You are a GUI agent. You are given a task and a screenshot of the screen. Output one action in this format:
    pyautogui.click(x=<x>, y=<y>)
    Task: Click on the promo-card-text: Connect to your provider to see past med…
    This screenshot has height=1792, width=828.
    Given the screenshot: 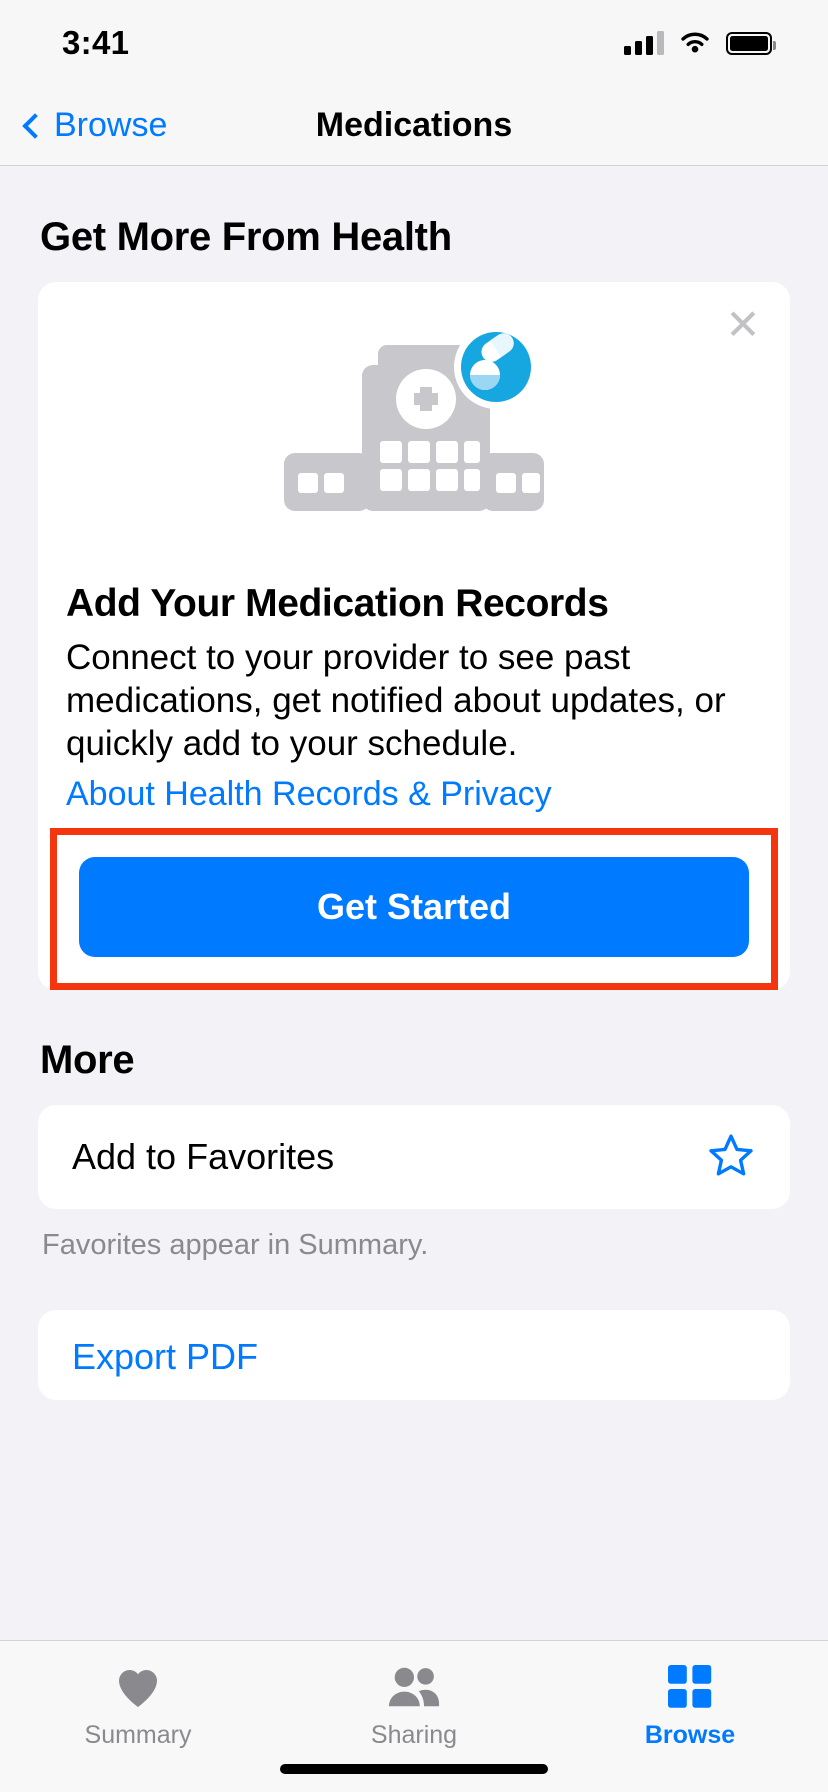 What is the action you would take?
    pyautogui.click(x=396, y=701)
    